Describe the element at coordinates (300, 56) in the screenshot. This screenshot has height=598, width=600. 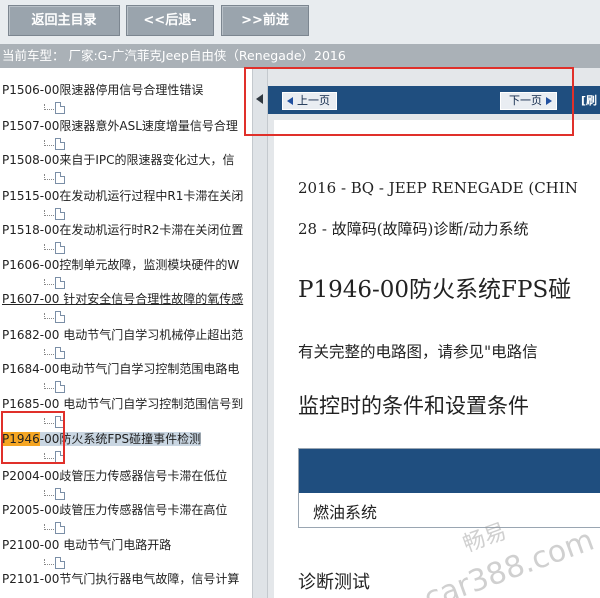
I see `vehicle-info-bar: 当前车型： 厂家:G-广汽菲克Jeep自由侠（Renegade）2016` at that location.